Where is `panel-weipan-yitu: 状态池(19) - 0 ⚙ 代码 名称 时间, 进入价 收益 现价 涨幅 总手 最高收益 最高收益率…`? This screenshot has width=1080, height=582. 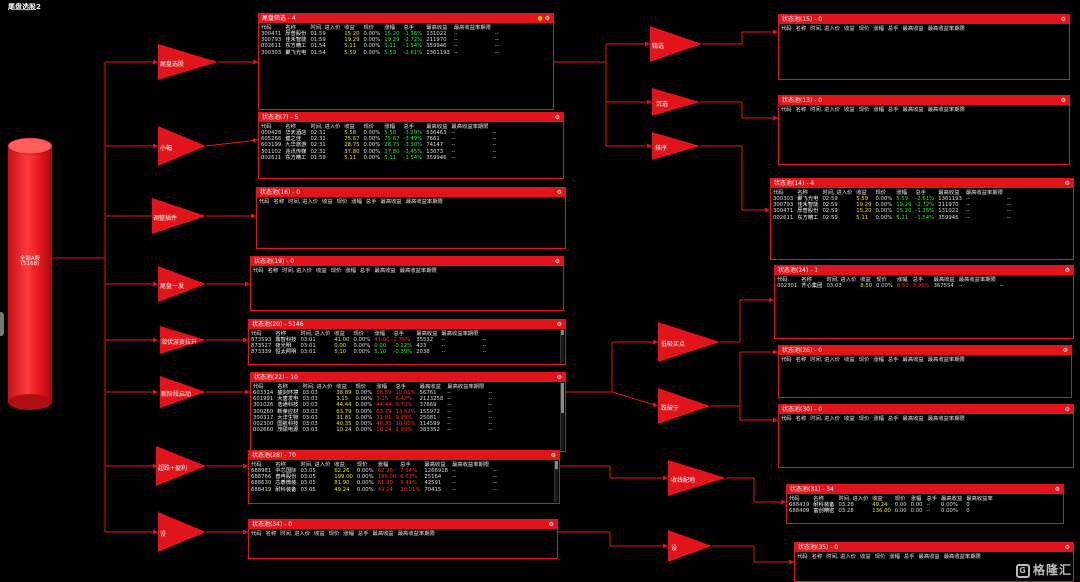
panel-weipan-yitu: 状态池(19) - 0 ⚙ 代码 名称 时间, 进入价 收益 现价 涨幅 总手 最高收益 最高收益率… is located at coordinates (407, 283).